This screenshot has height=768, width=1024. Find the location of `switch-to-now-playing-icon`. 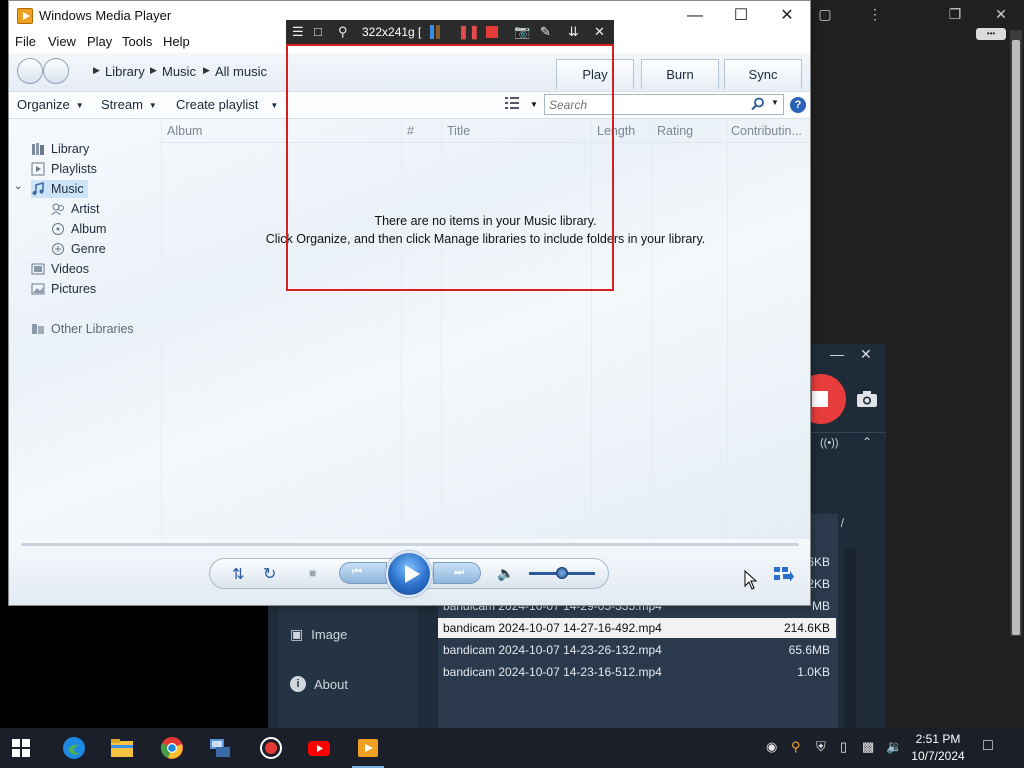

switch-to-now-playing-icon is located at coordinates (784, 574).